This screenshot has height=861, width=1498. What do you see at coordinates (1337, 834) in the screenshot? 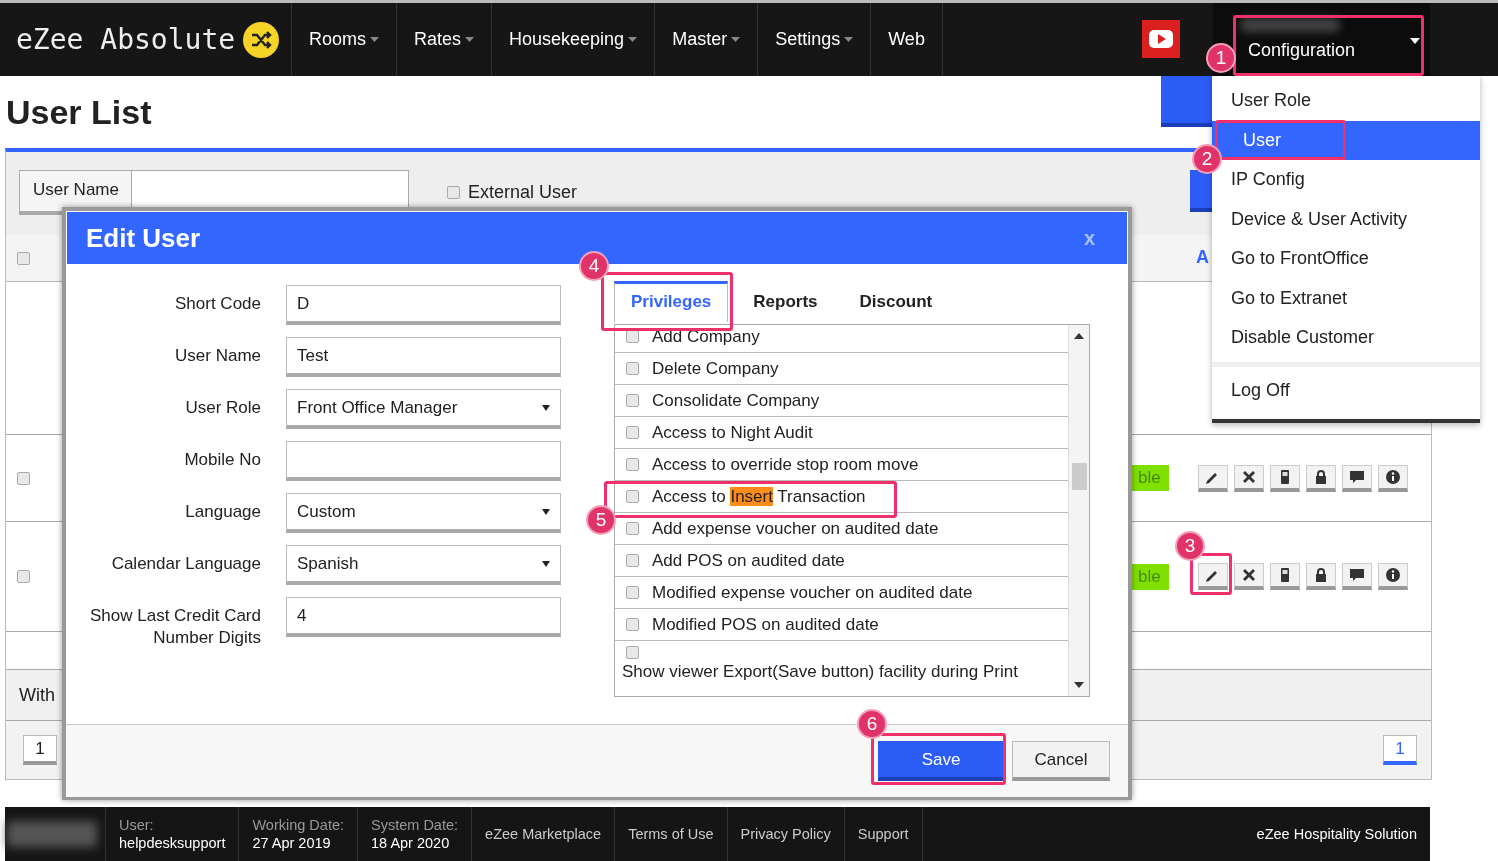
I see `footer-brand: eZee Hospitality Solution` at bounding box center [1337, 834].